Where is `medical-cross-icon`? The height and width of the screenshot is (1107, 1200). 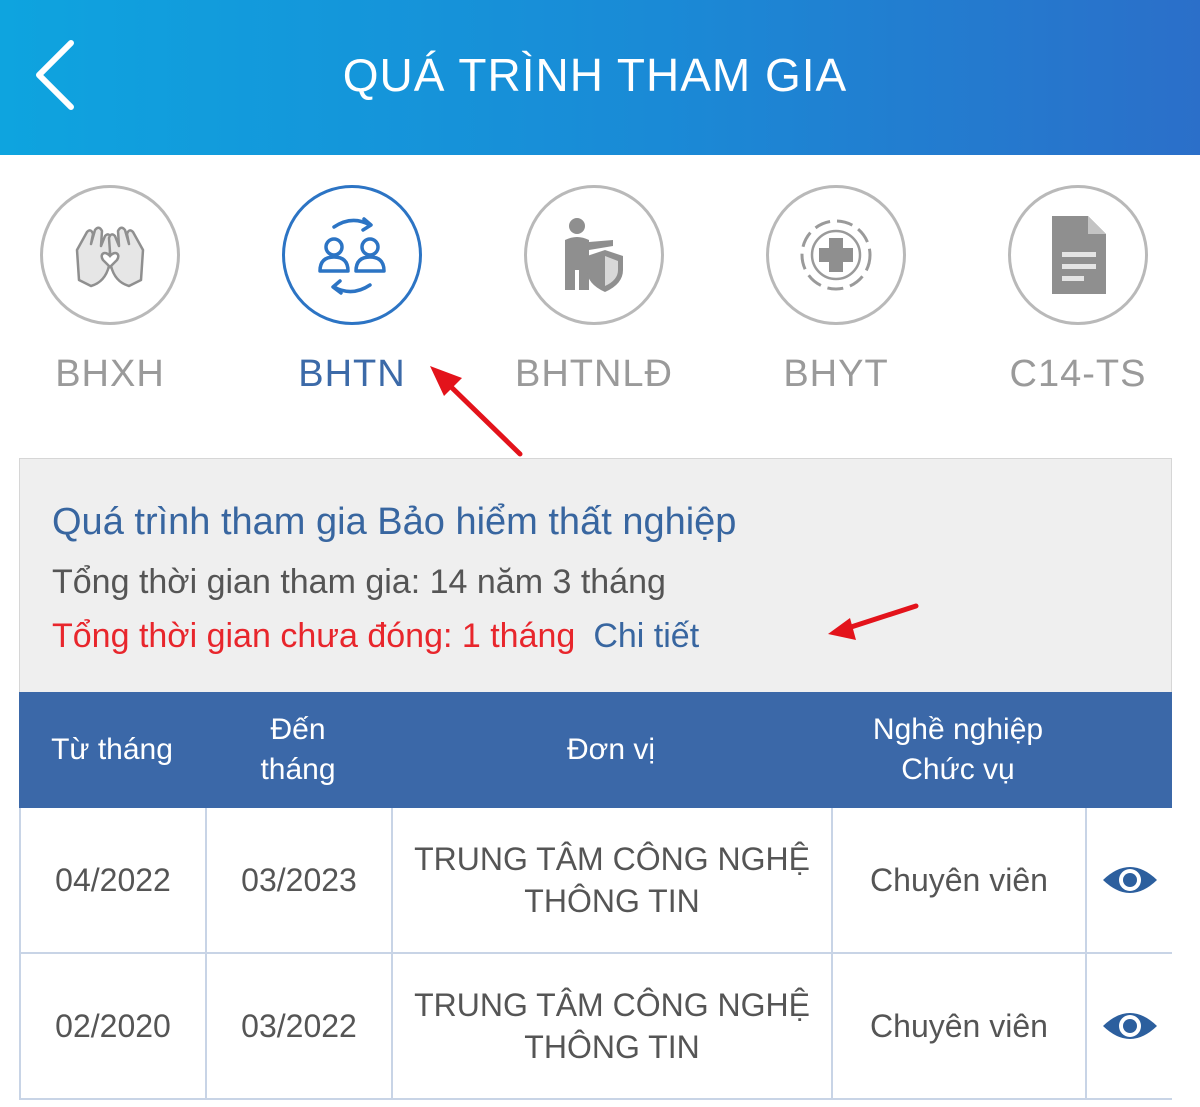 medical-cross-icon is located at coordinates (836, 255).